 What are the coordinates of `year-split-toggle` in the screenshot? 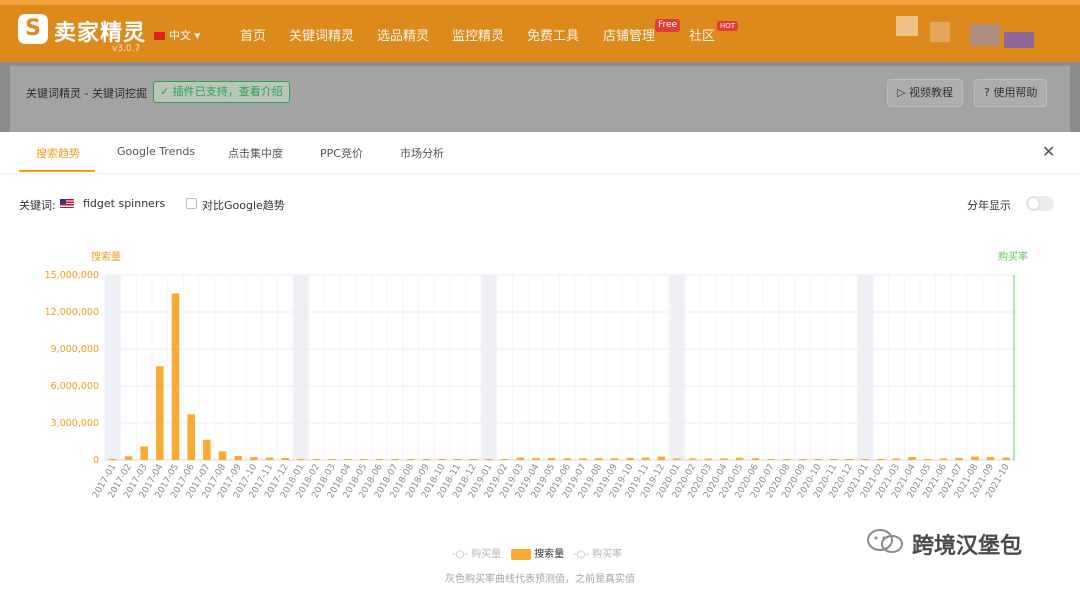 It's located at (1040, 203).